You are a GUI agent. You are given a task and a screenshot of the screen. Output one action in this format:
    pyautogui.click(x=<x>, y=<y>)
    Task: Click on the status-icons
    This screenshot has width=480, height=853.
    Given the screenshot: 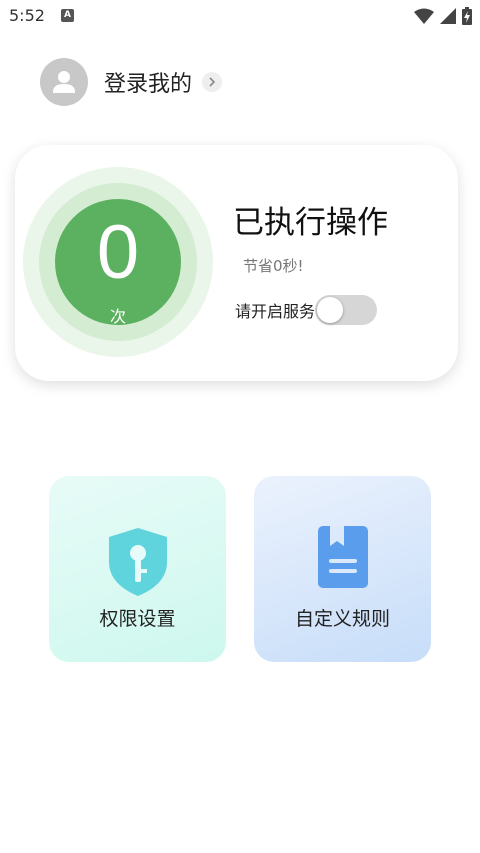 What is the action you would take?
    pyautogui.click(x=443, y=16)
    